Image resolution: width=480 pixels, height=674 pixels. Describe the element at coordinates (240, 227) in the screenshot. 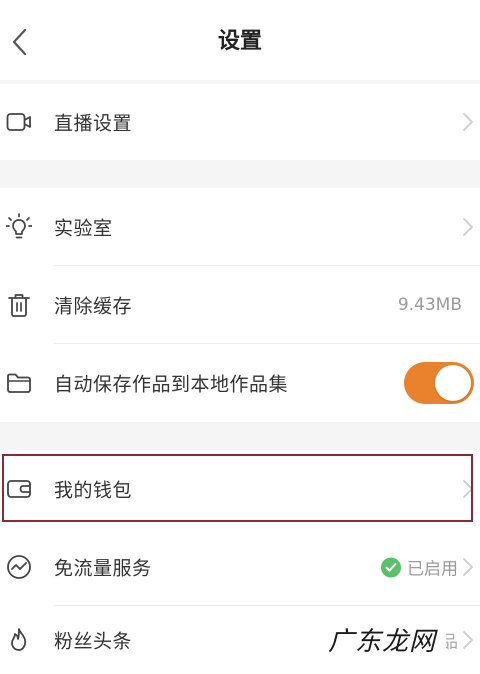

I see `settings-row-lab: 实验室` at that location.